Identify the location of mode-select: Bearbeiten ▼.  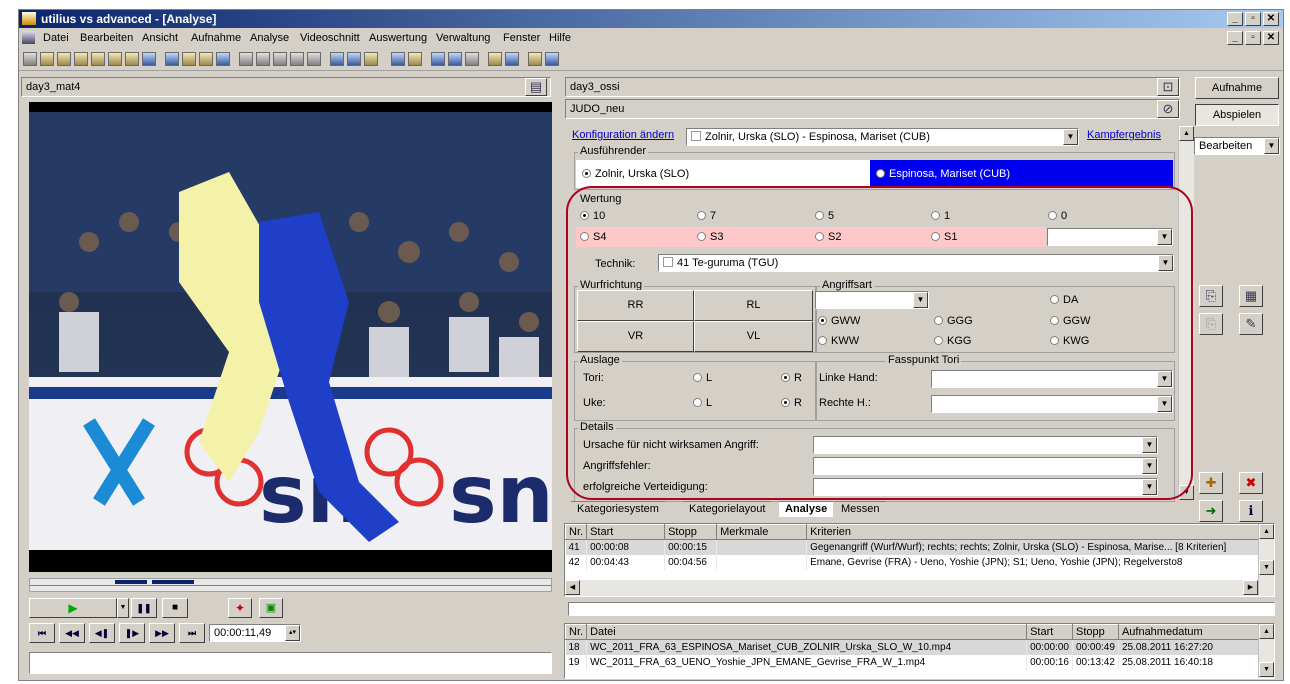
(1237, 146).